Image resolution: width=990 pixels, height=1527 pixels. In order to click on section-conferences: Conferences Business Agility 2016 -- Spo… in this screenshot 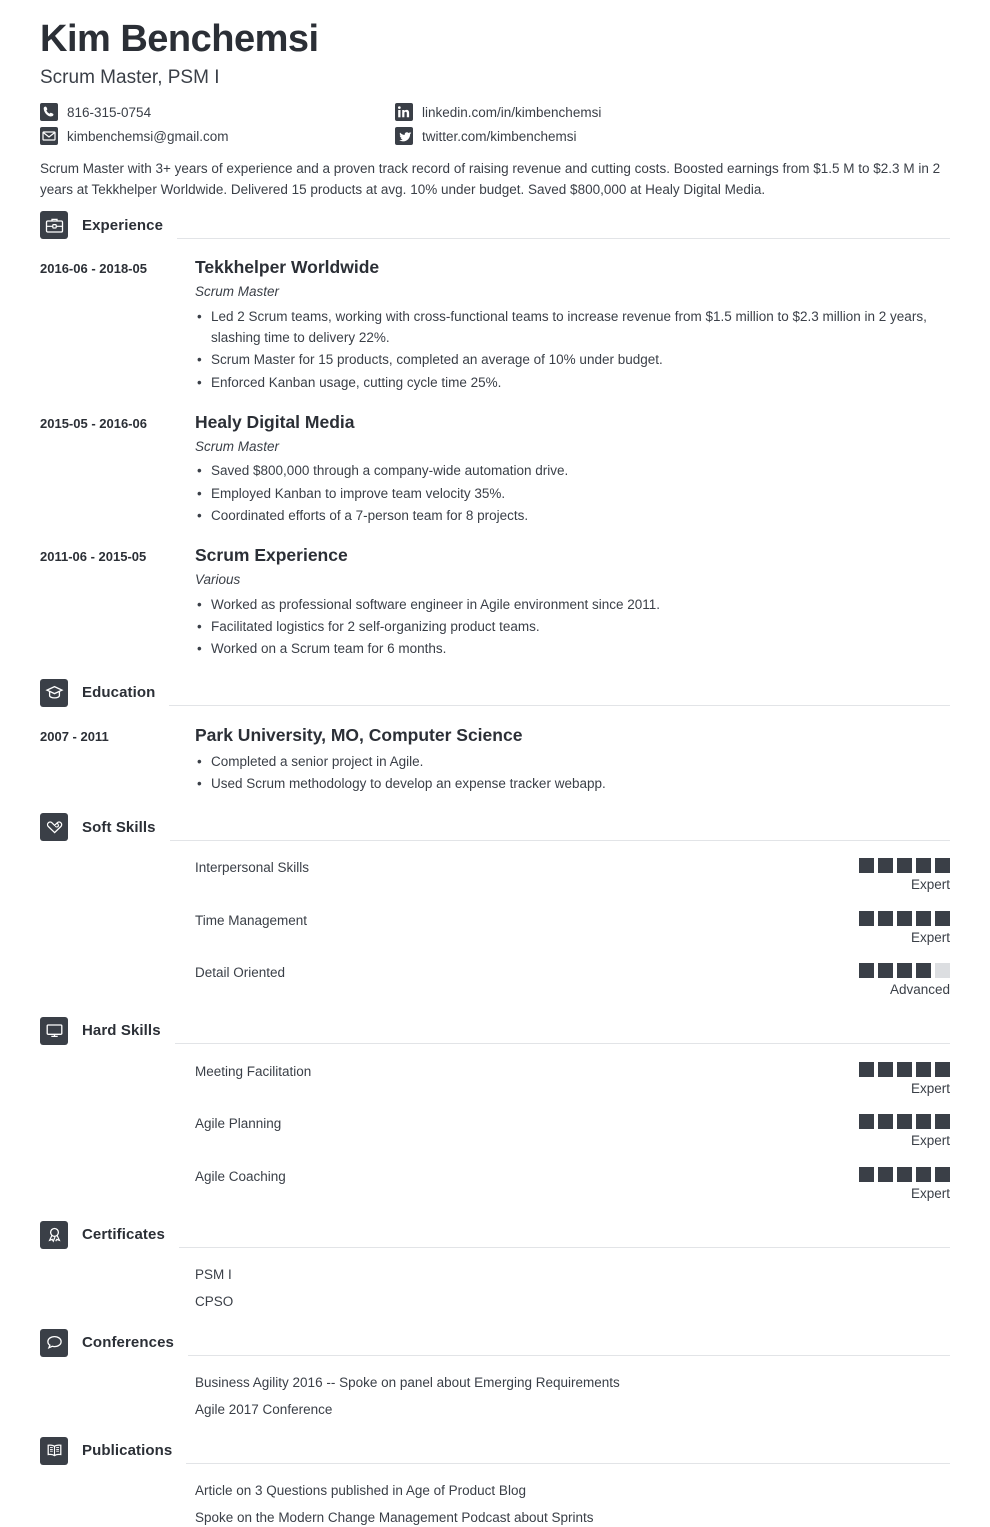, I will do `click(495, 1373)`.